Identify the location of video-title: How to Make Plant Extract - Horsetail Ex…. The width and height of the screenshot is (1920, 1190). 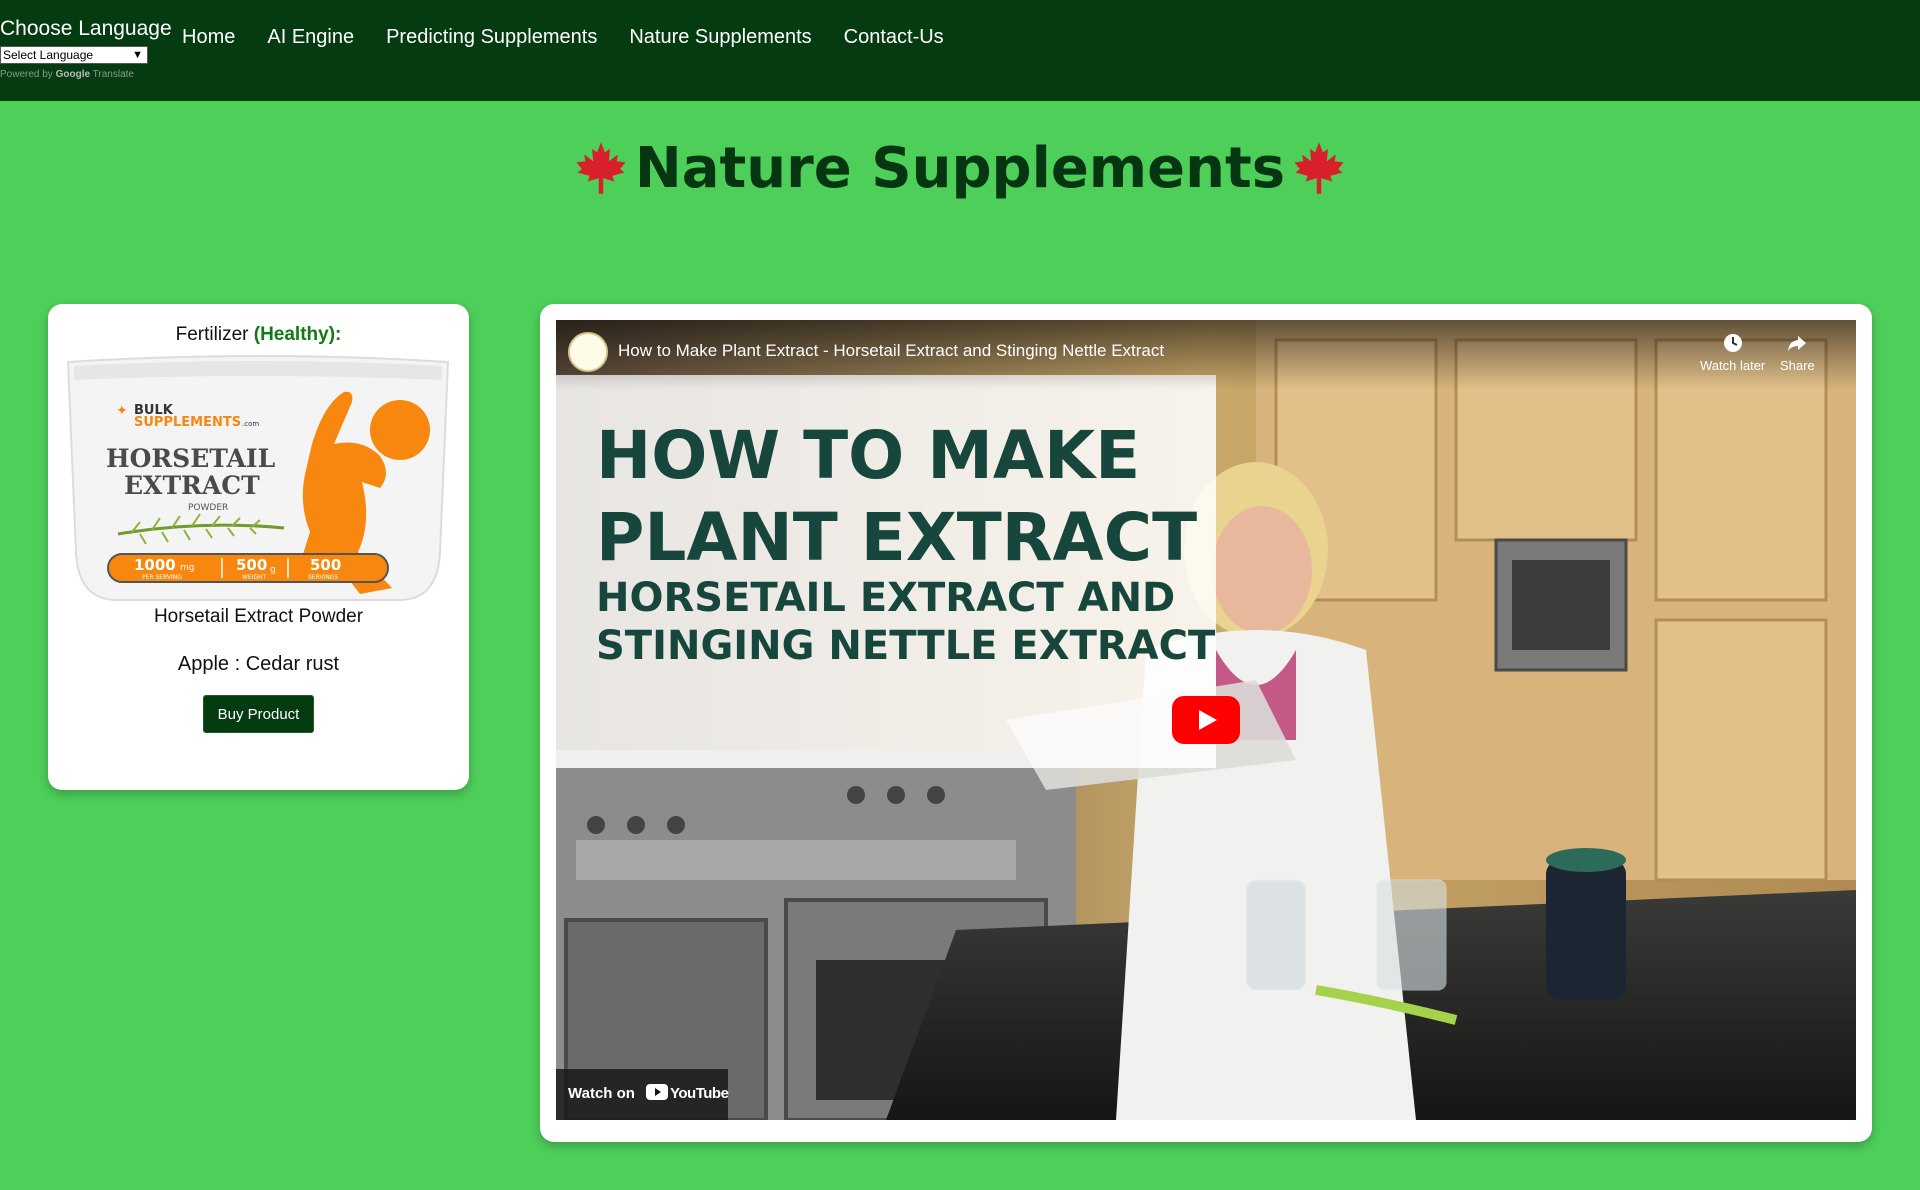
(891, 351).